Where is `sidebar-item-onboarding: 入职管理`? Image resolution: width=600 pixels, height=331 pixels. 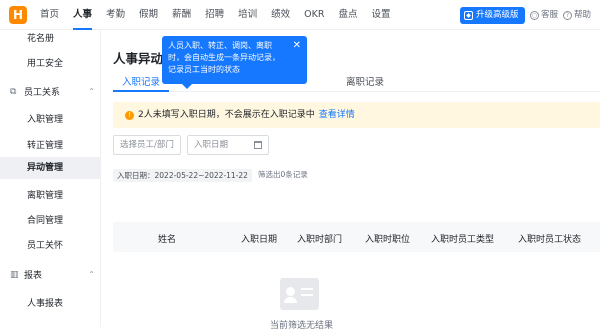
sidebar-item-onboarding: 入职管理 is located at coordinates (45, 118).